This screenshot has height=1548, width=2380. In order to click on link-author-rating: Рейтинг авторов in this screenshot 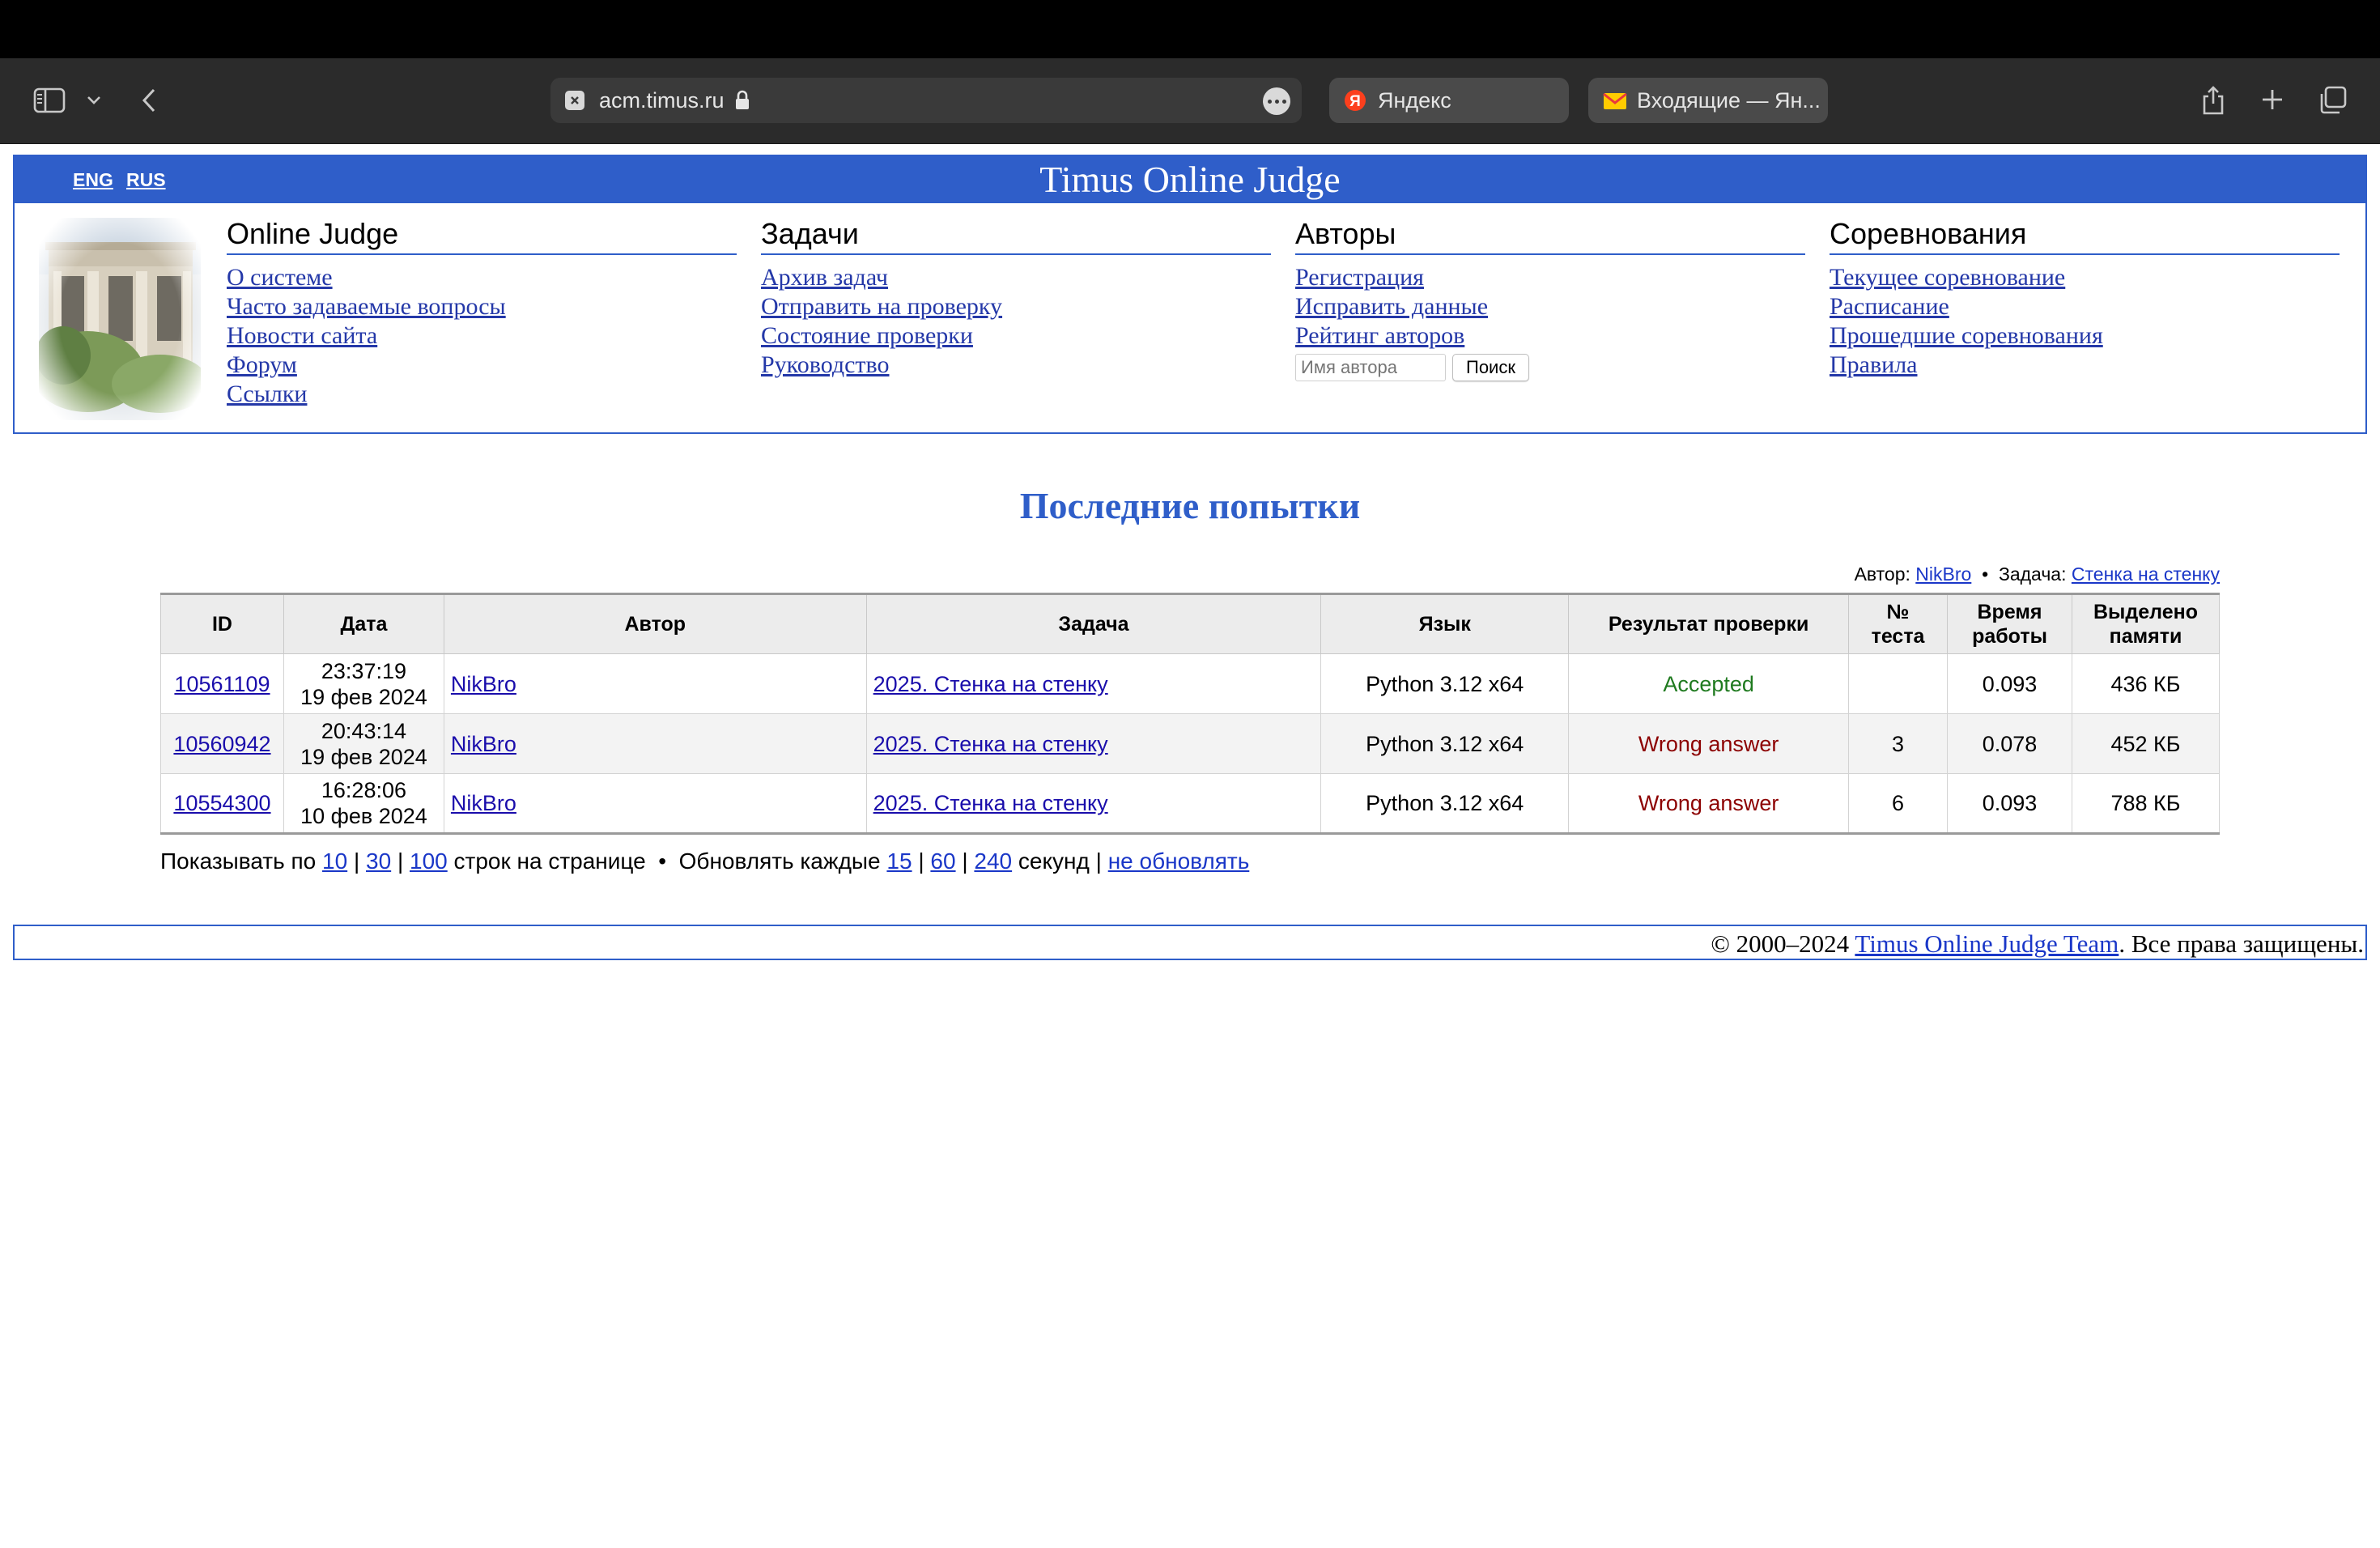, I will do `click(1550, 336)`.